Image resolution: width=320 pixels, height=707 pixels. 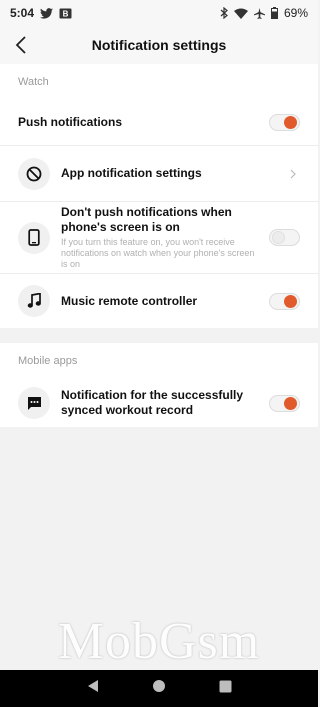 What do you see at coordinates (34, 173) in the screenshot?
I see `block-icon` at bounding box center [34, 173].